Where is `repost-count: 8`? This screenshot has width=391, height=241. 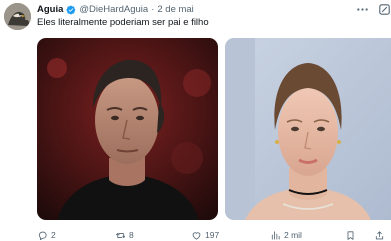
repost-count: 8 is located at coordinates (131, 235).